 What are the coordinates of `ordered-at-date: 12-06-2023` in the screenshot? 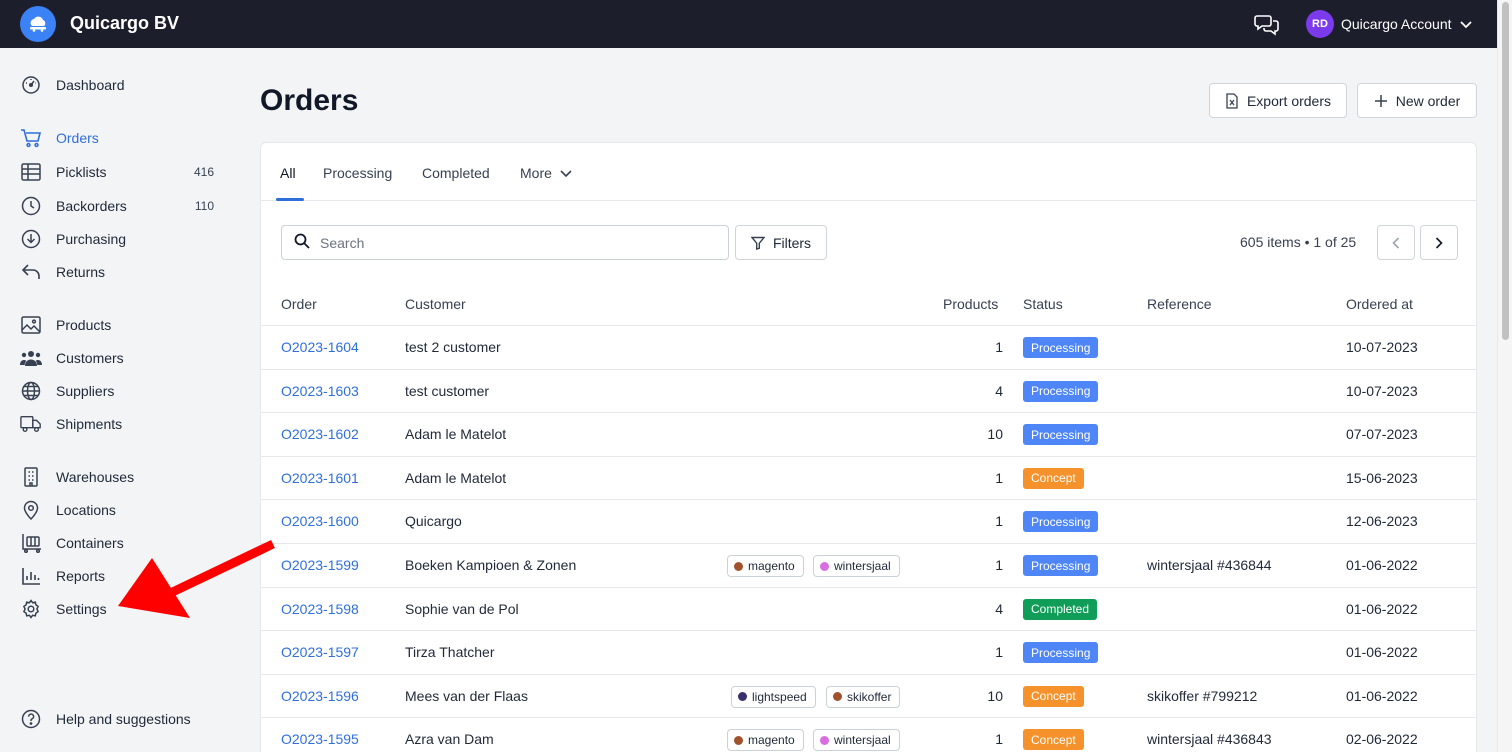 It's located at (1382, 521).